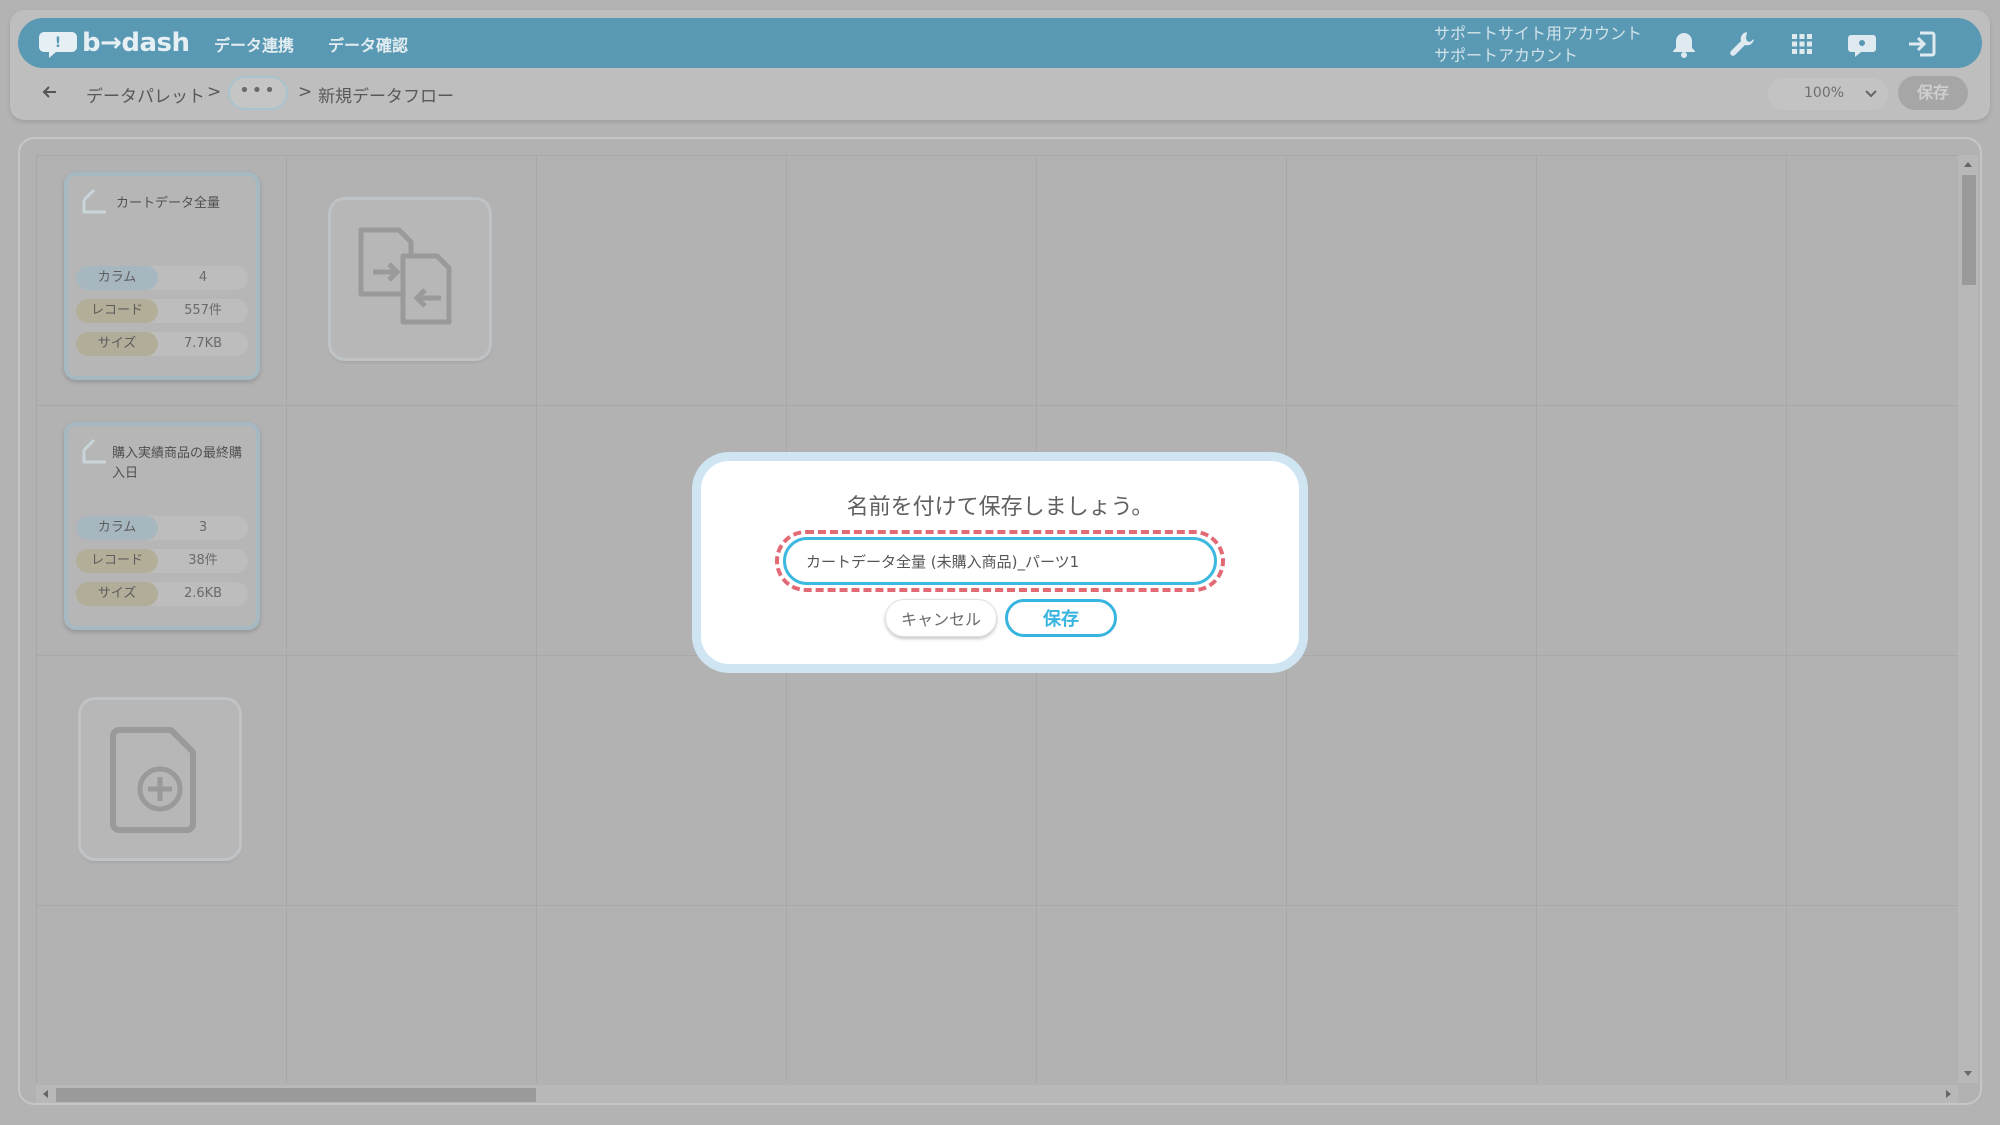 The height and width of the screenshot is (1125, 2000). Describe the element at coordinates (1949, 1094) in the screenshot. I see `scroll-right-arrow-icon` at that location.